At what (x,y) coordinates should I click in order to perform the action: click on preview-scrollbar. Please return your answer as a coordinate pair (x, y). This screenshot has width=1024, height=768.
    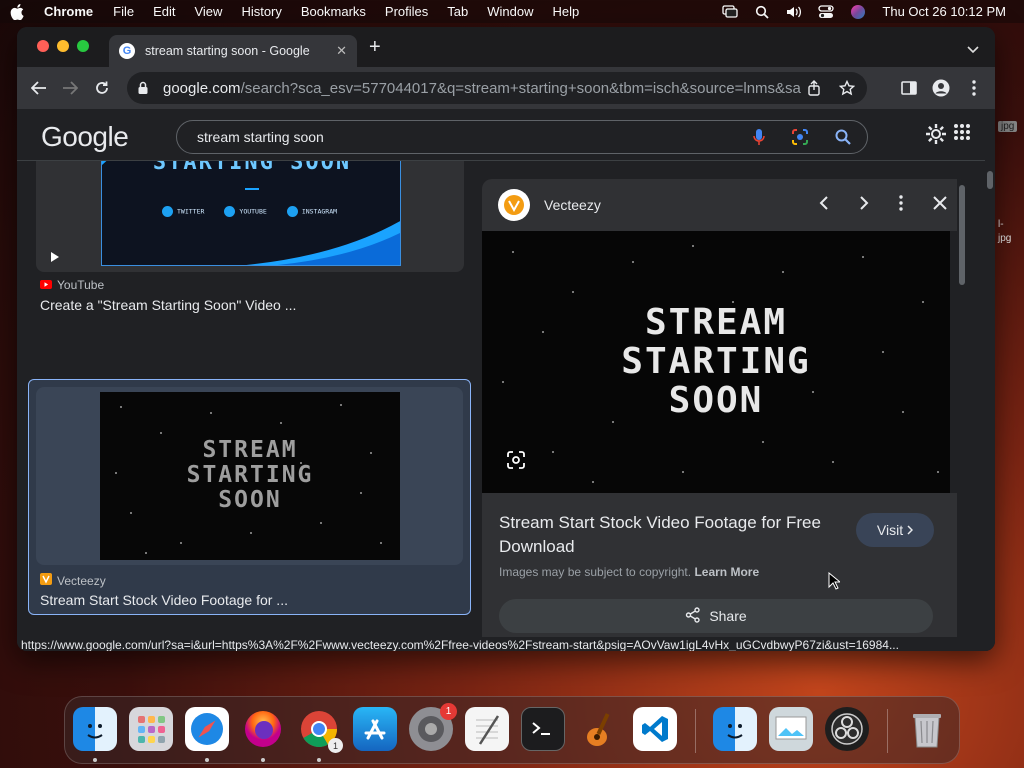
    Looking at the image, I should click on (962, 415).